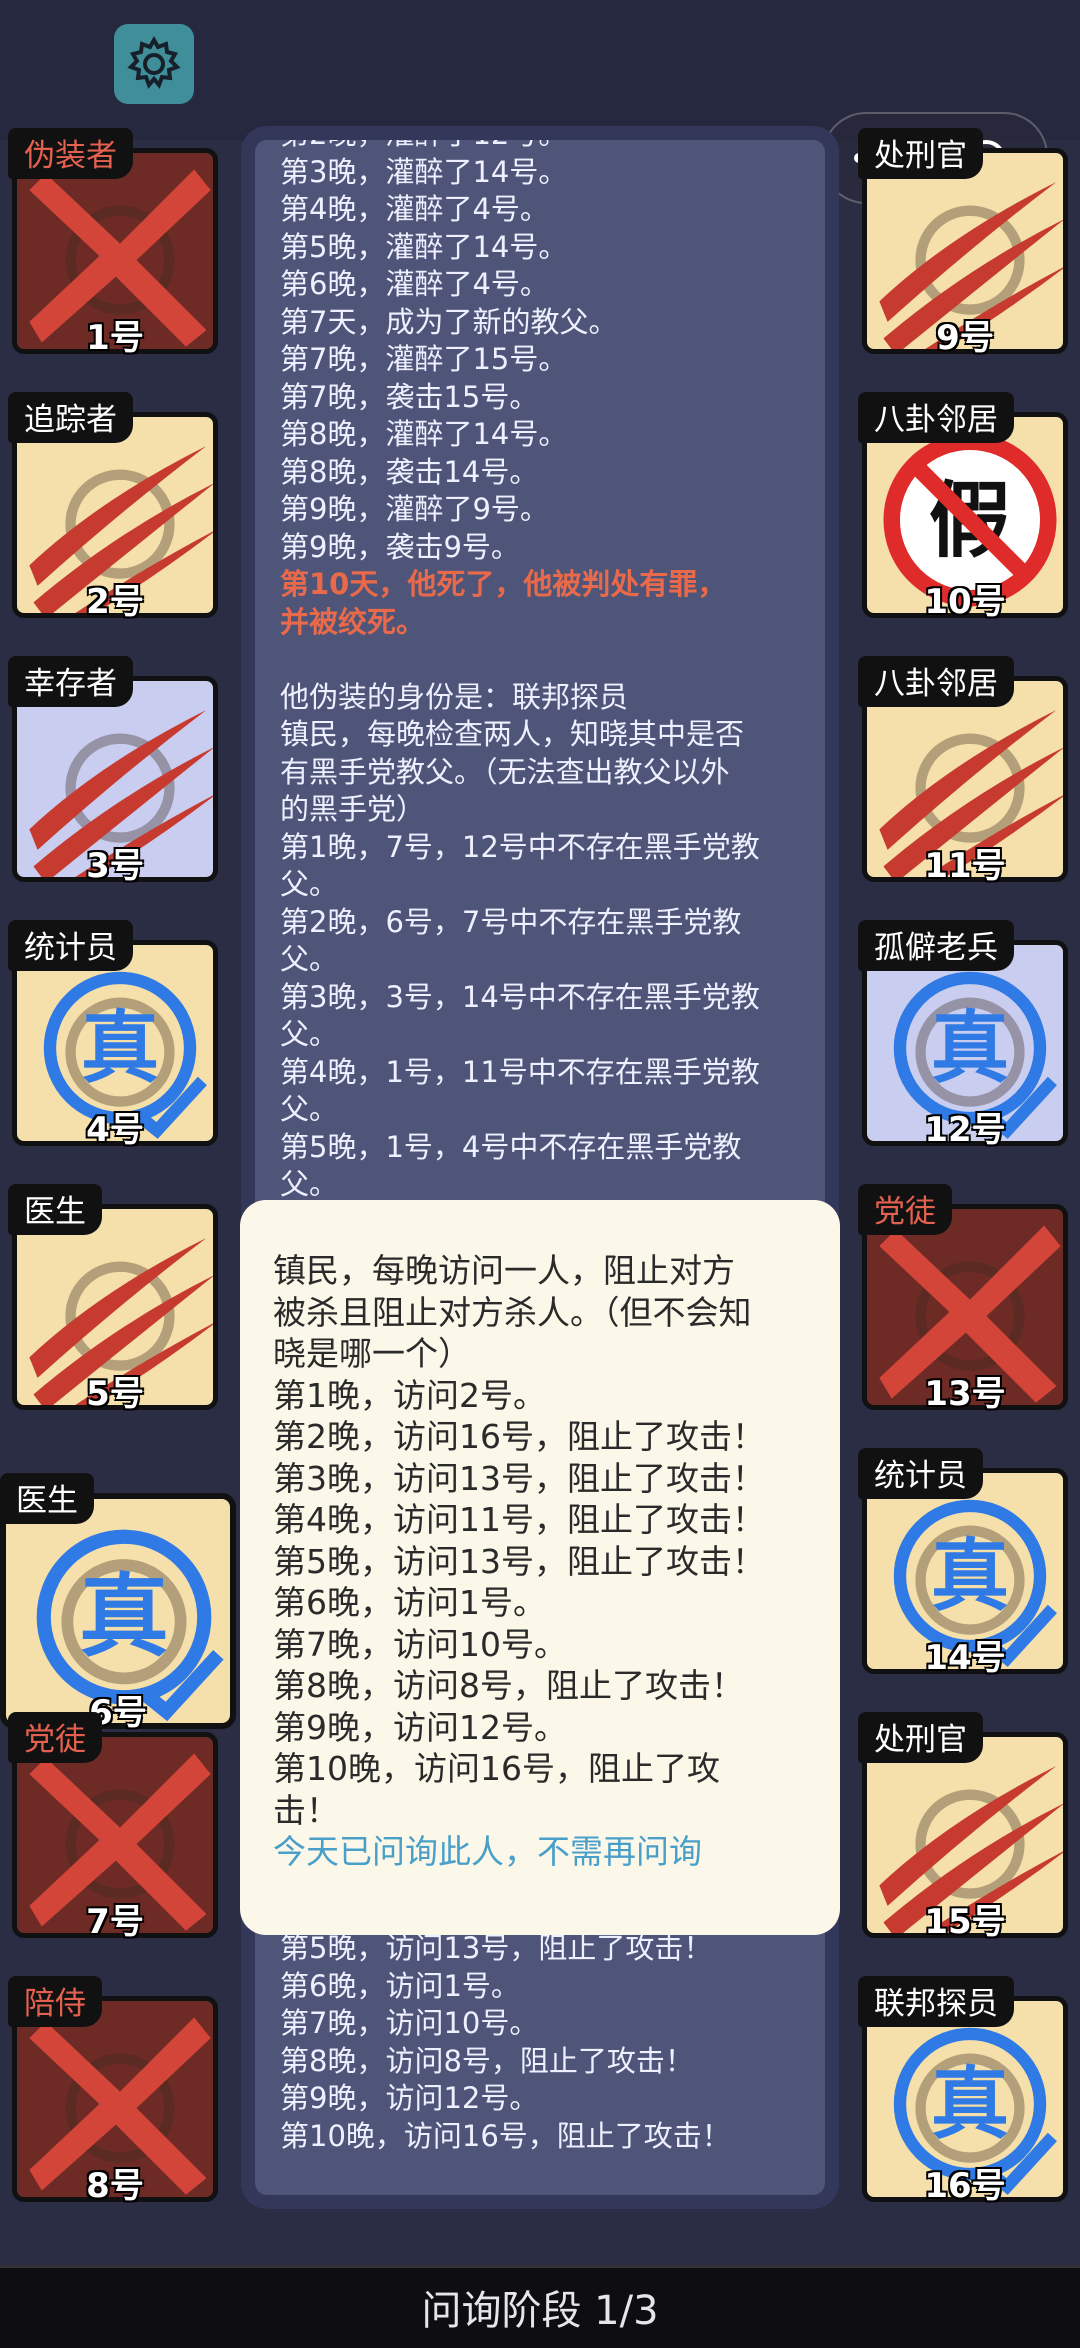 This screenshot has height=2348, width=1080. I want to click on popup-line: 镇民，每晚访问一人，阻止对方, so click(504, 1270).